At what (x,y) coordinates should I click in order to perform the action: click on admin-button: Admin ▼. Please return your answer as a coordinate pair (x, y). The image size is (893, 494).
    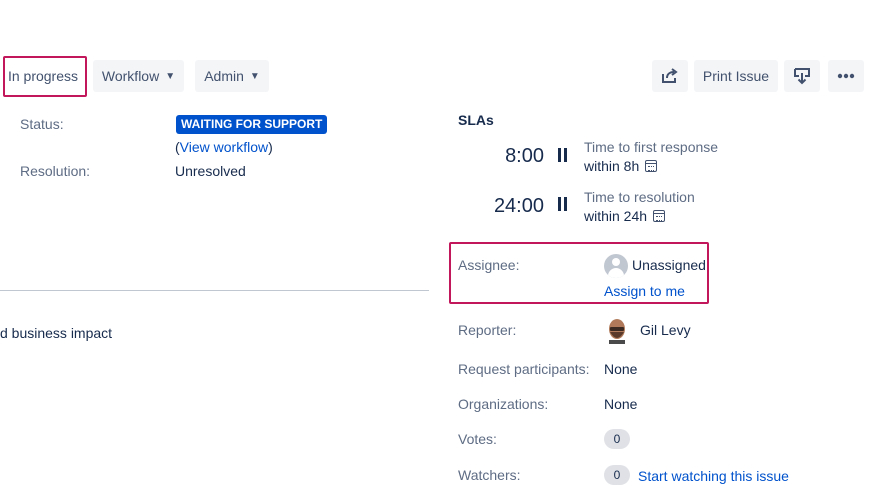
    Looking at the image, I should click on (232, 76).